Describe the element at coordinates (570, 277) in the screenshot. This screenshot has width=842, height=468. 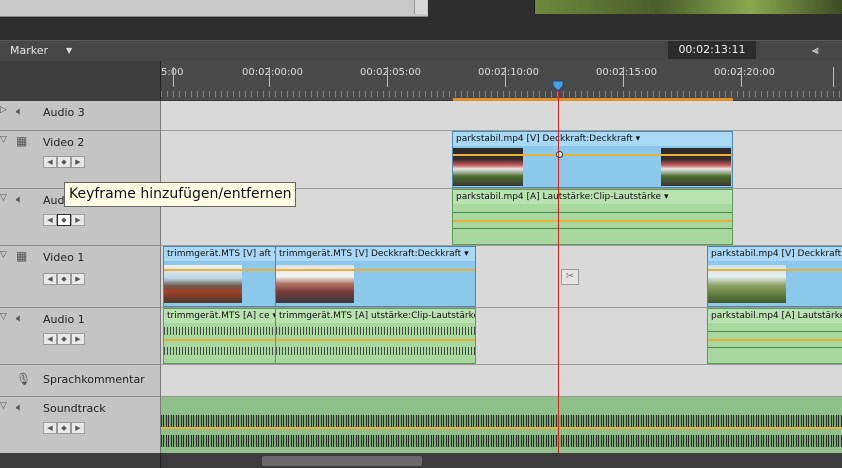
I see `scissors-icon: ✂` at that location.